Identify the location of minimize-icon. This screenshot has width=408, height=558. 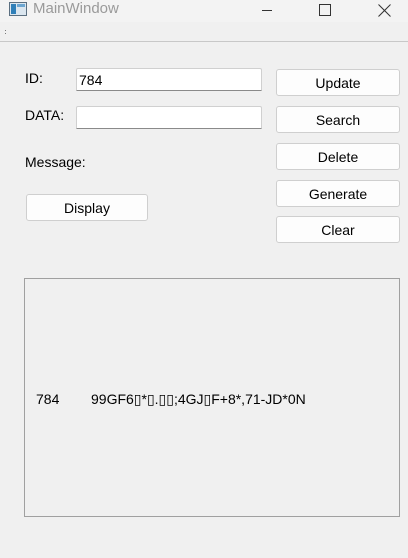
(267, 10).